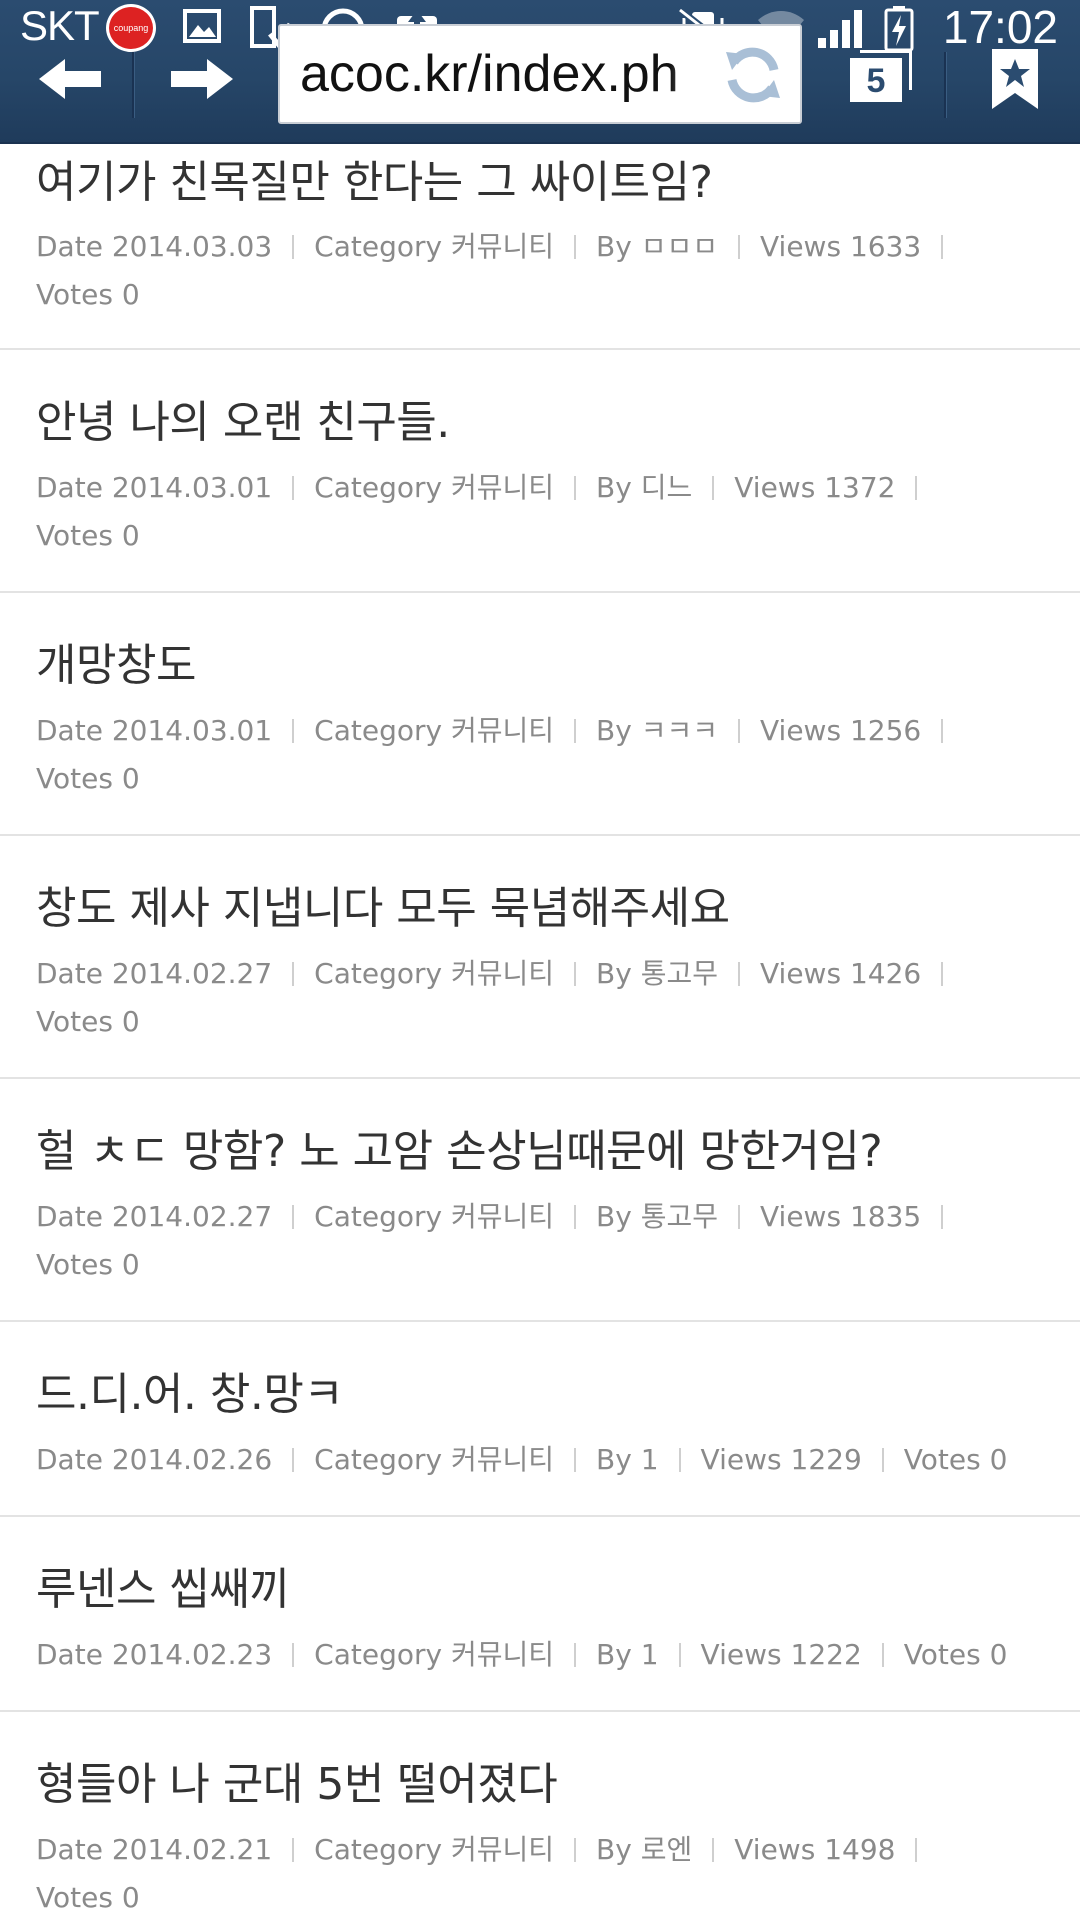 This screenshot has height=1922, width=1080. I want to click on post-date: Date 2014.03.03, so click(154, 246).